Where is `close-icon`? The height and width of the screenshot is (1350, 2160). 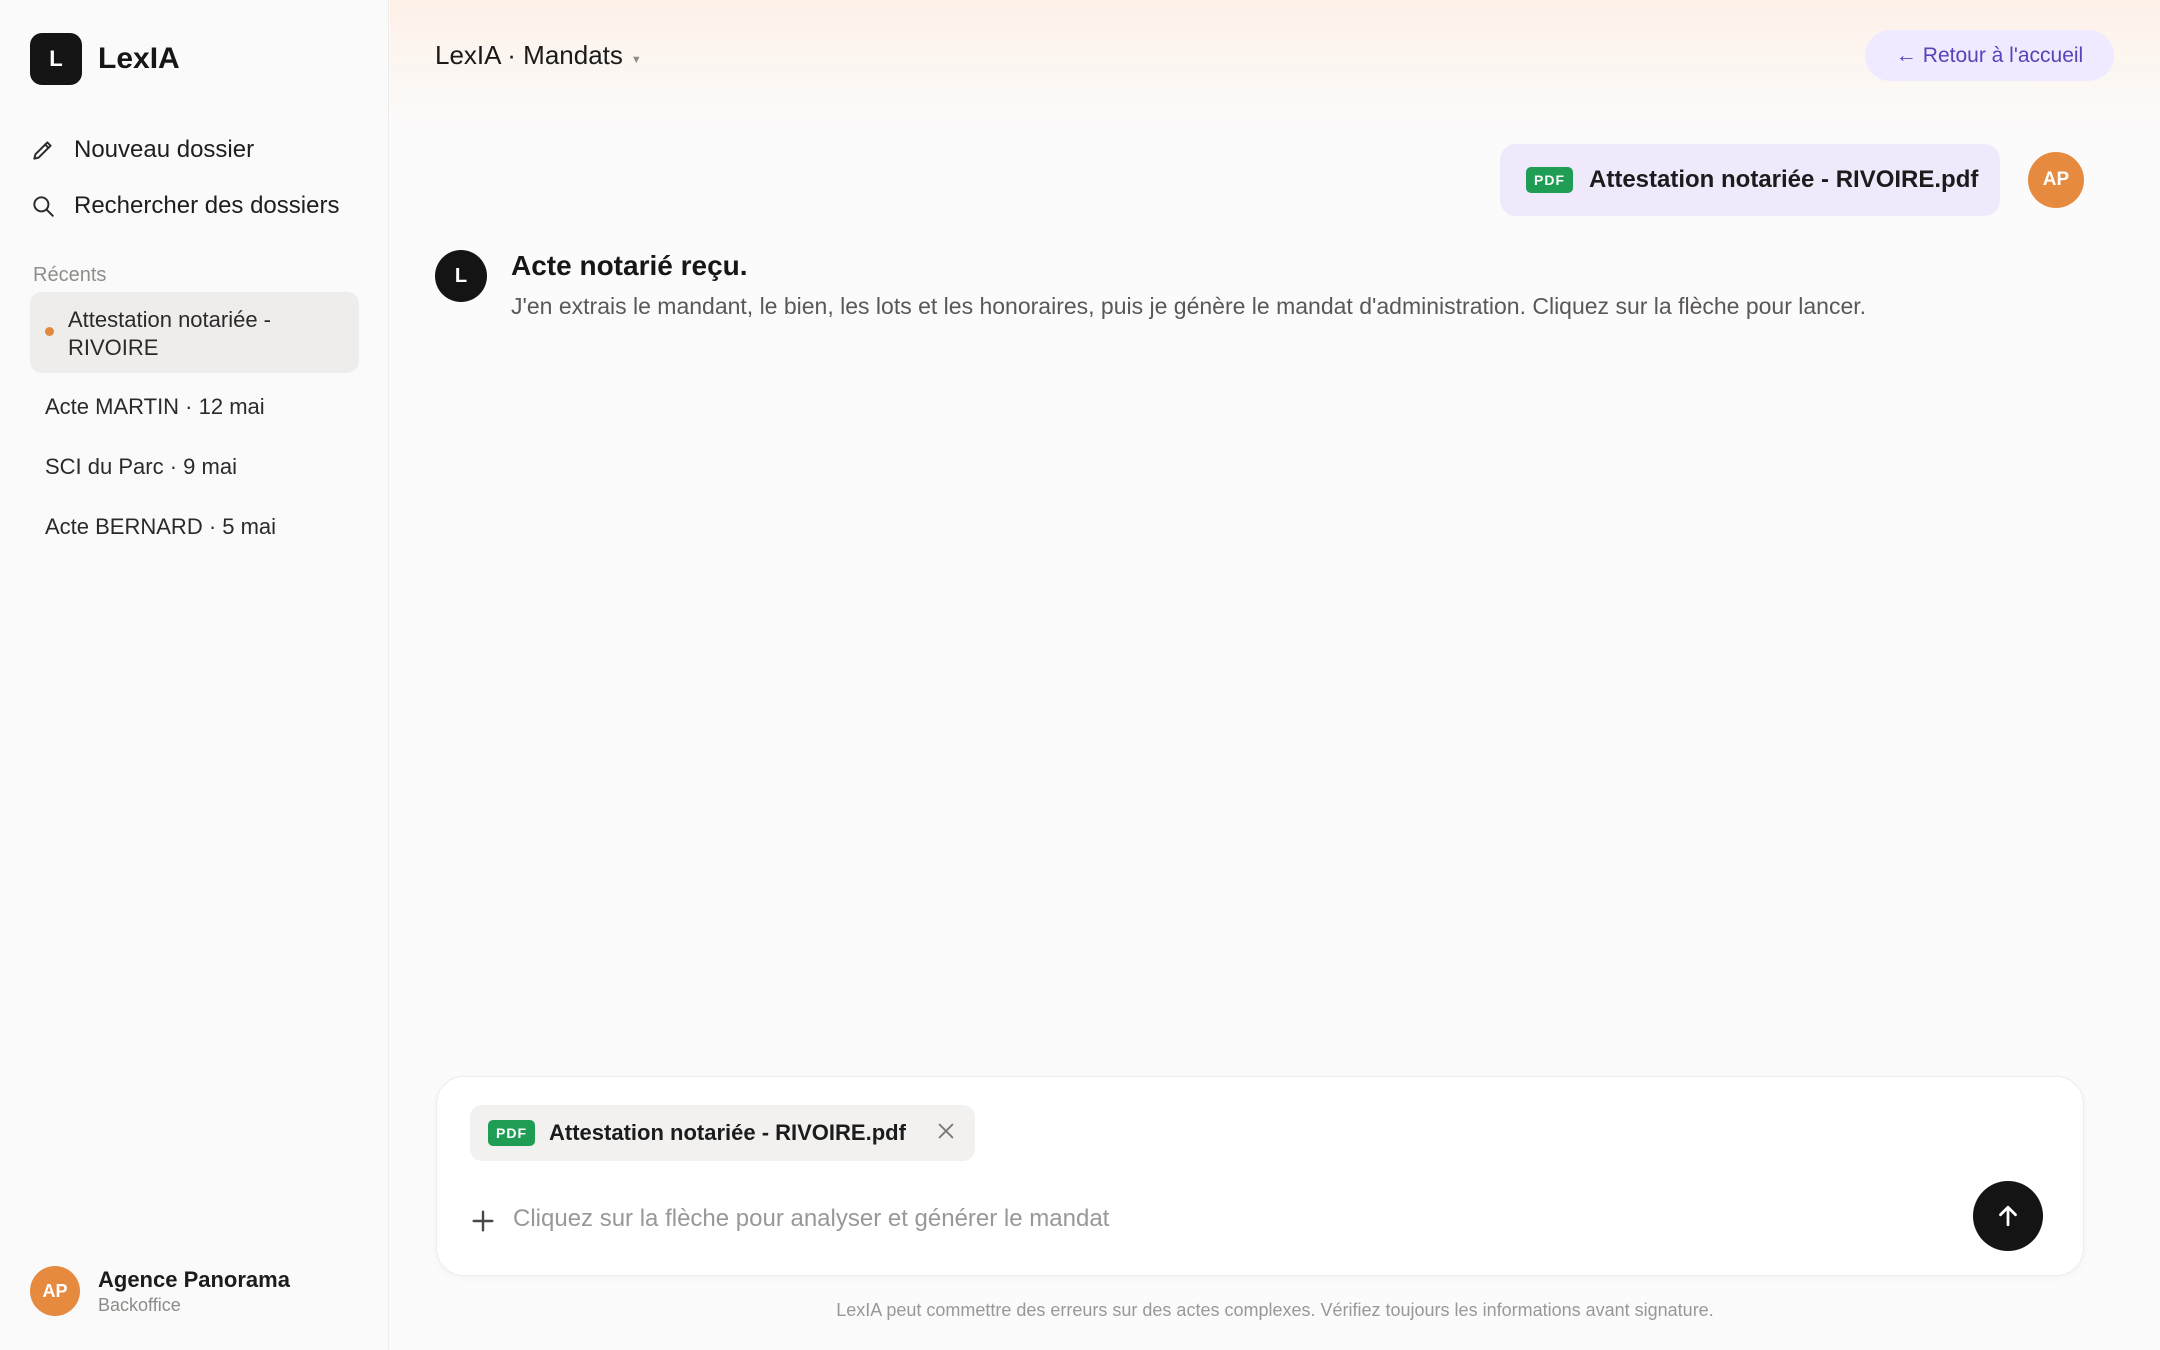
close-icon is located at coordinates (946, 1131).